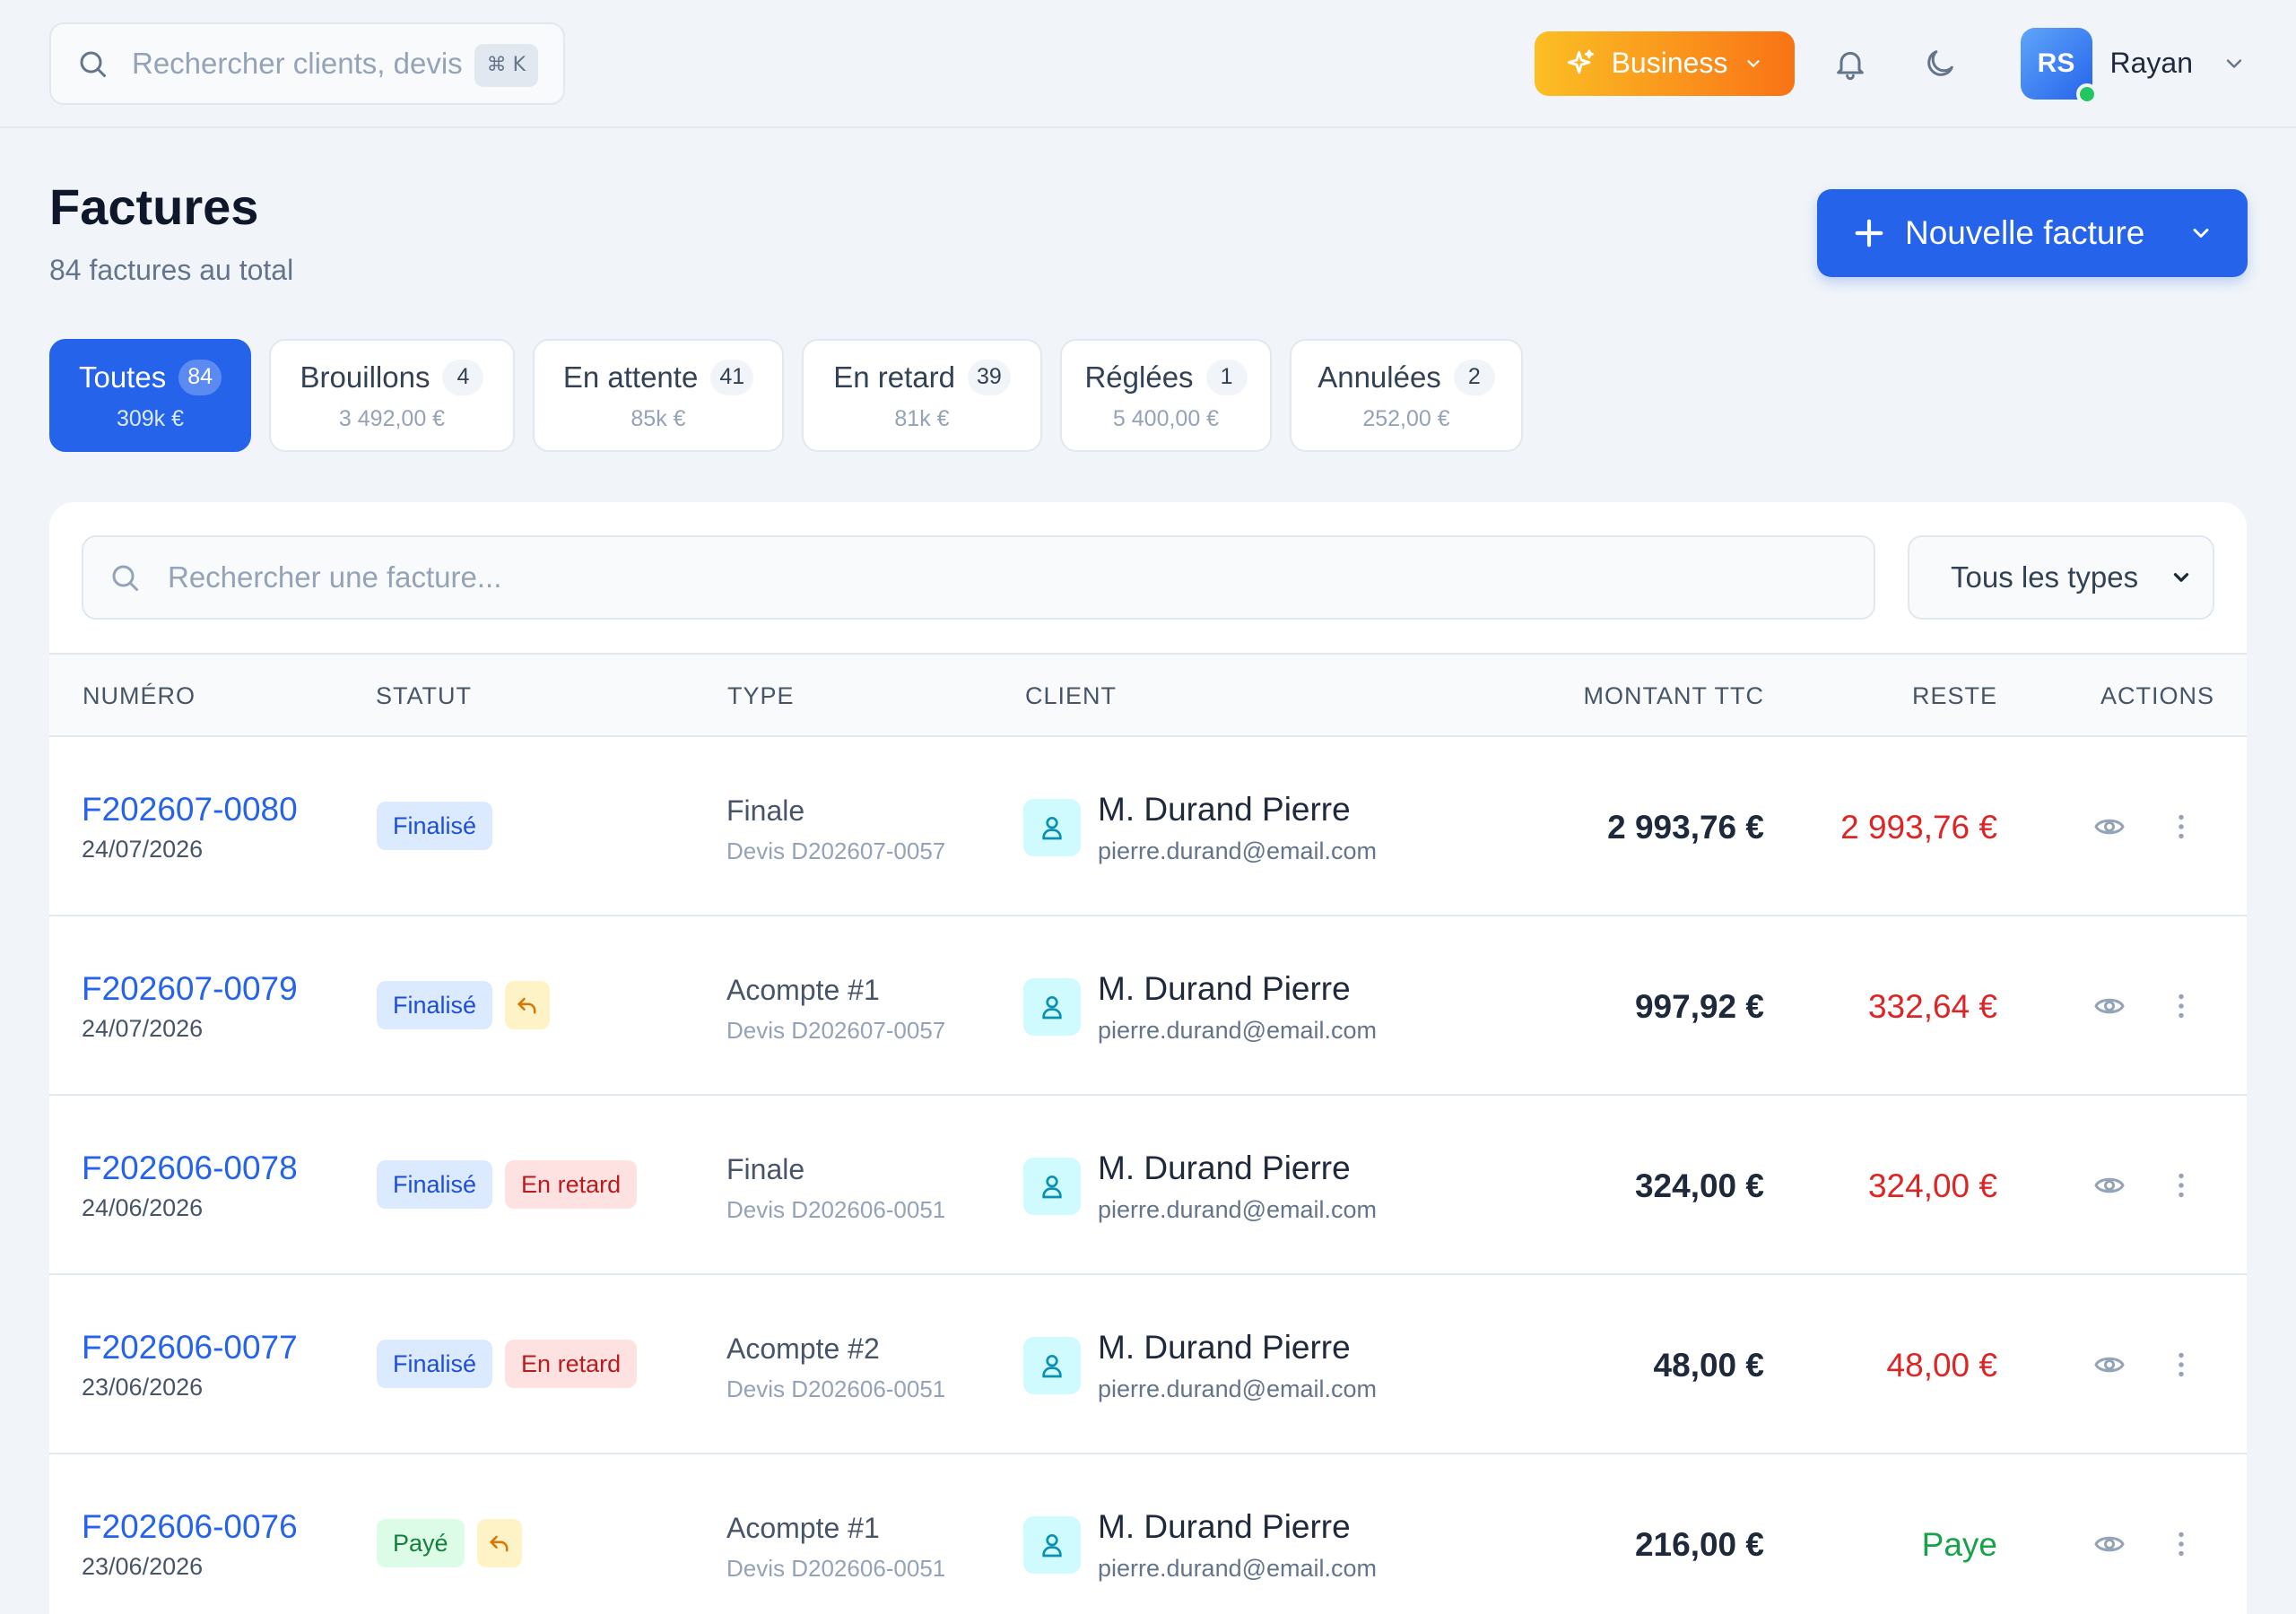  Describe the element at coordinates (1379, 377) in the screenshot. I see `tab-label: Annulées` at that location.